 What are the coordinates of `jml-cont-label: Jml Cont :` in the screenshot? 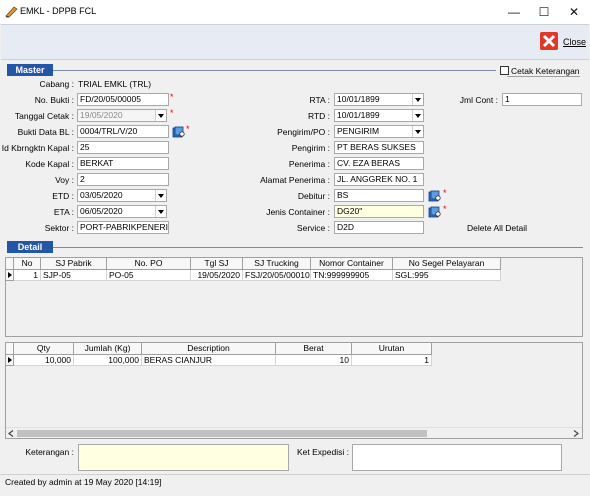 It's located at (478, 100).